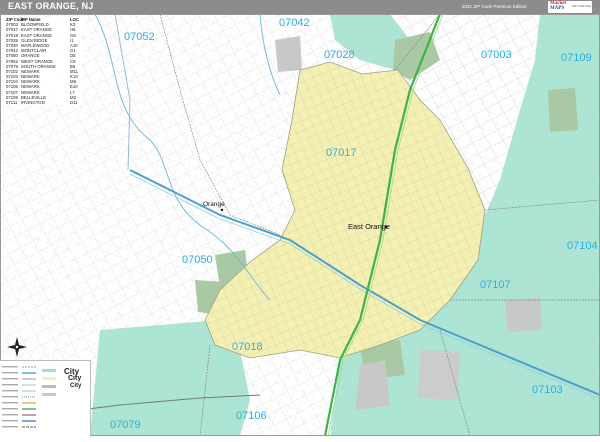 Image resolution: width=600 pixels, height=442 pixels. I want to click on edition-label: 2021 ZIP Code Premium Edition, so click(494, 6).